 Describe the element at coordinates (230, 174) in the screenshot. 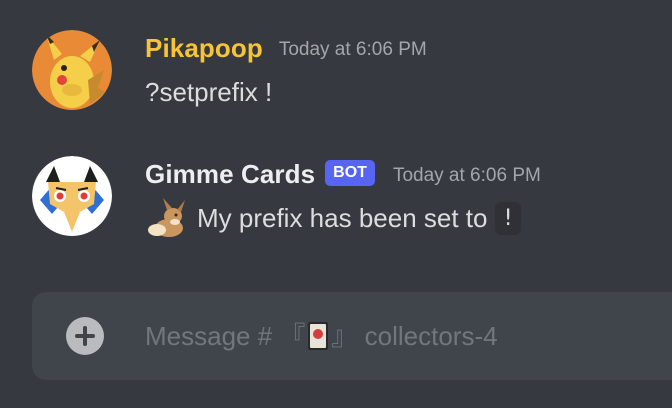

I see `username: Gimme Cards` at that location.